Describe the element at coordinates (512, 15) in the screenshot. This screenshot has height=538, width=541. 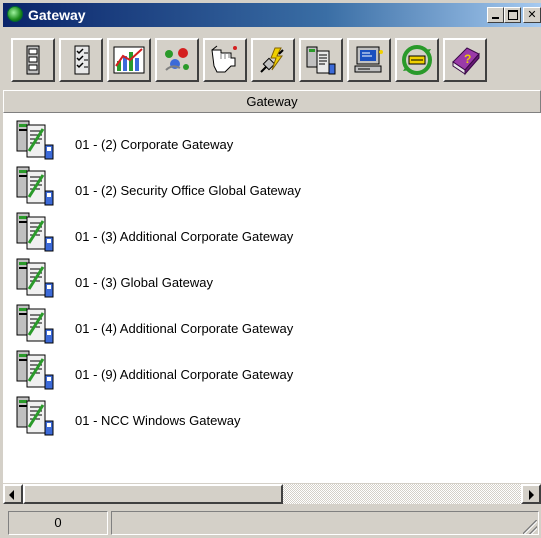
I see `maximize-button` at that location.